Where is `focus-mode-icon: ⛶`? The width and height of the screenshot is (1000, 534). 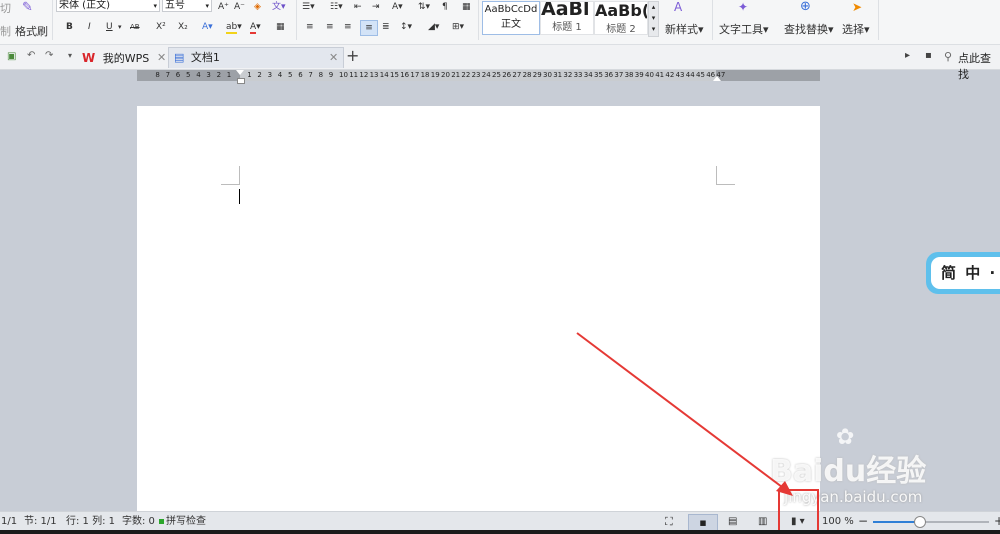
focus-mode-icon: ⛶ is located at coordinates (669, 521).